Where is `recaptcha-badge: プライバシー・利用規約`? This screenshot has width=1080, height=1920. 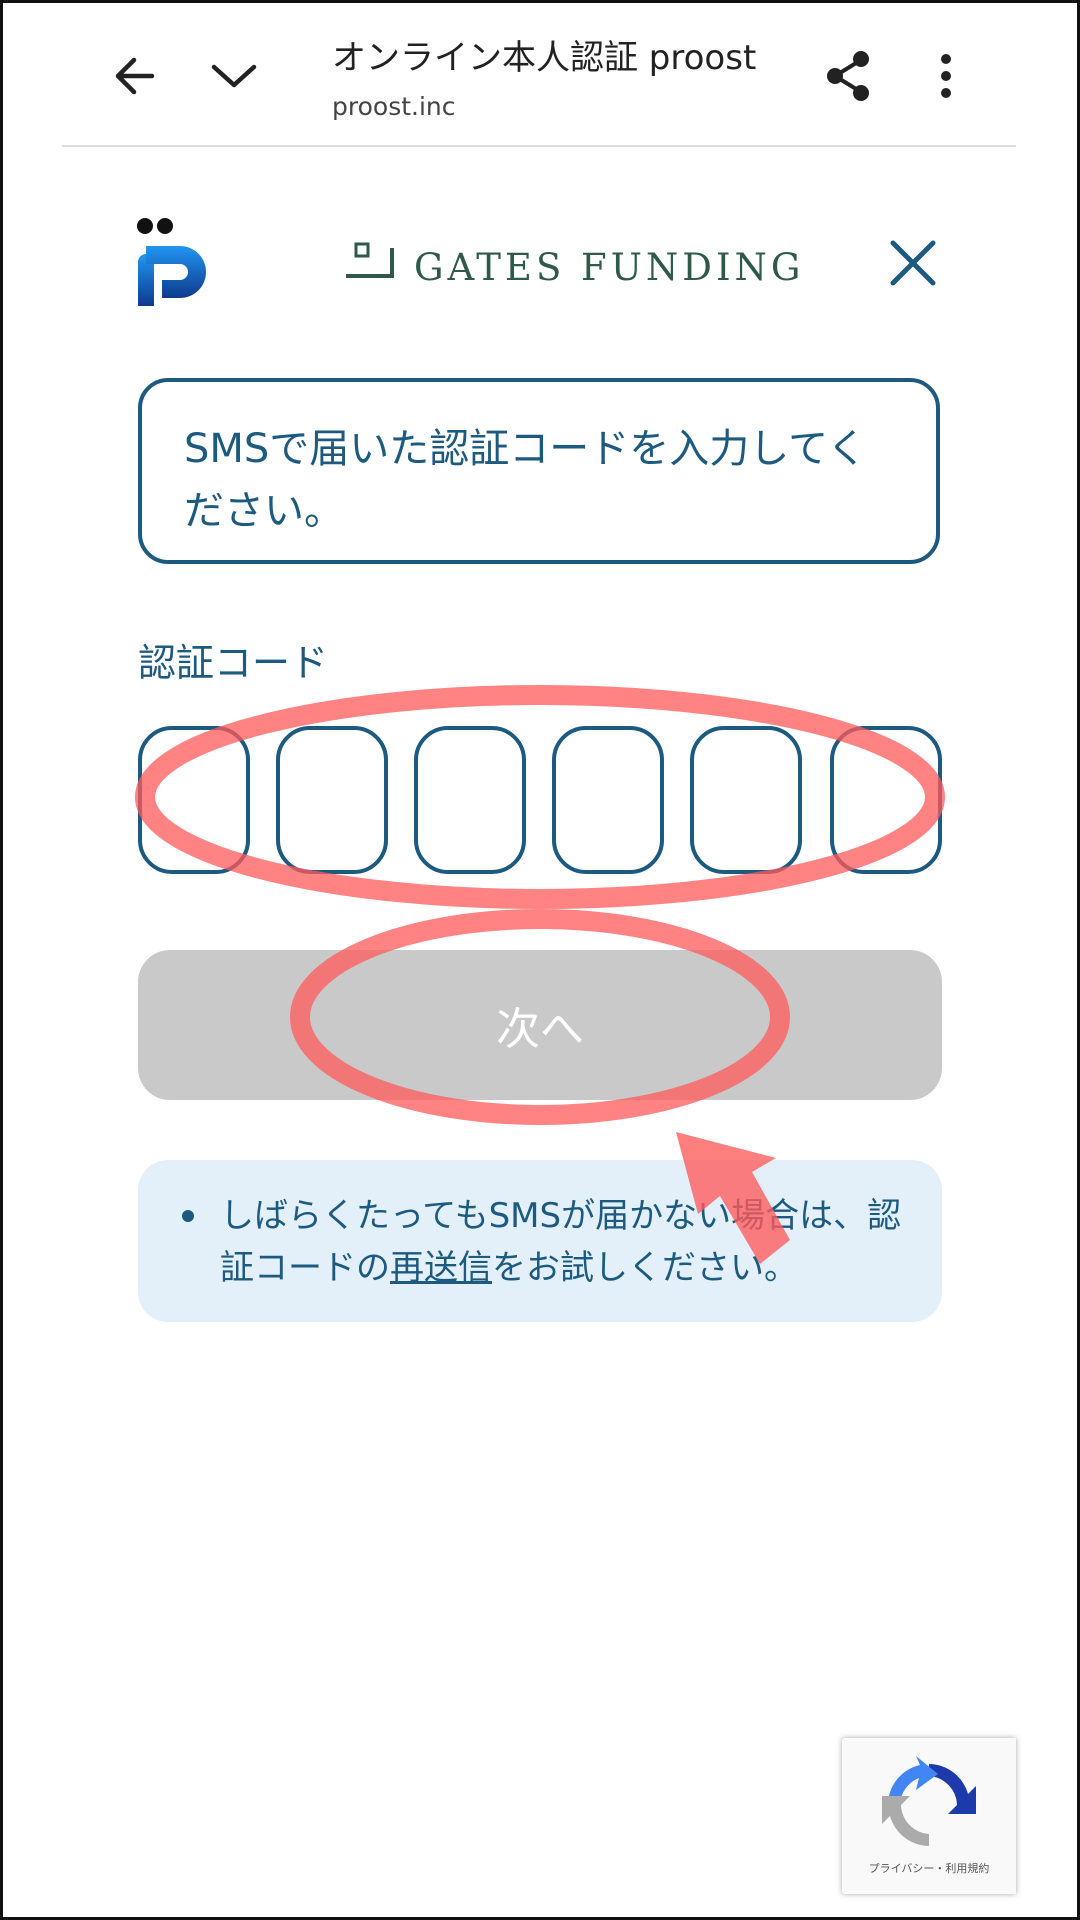 recaptcha-badge: プライバシー・利用規約 is located at coordinates (929, 1816).